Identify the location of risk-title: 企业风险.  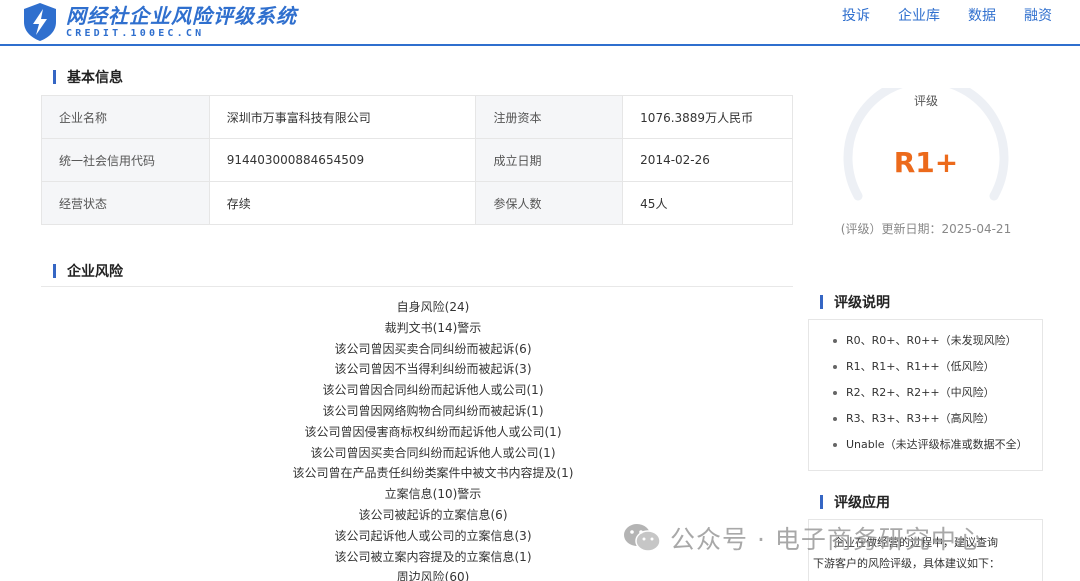
(88, 271).